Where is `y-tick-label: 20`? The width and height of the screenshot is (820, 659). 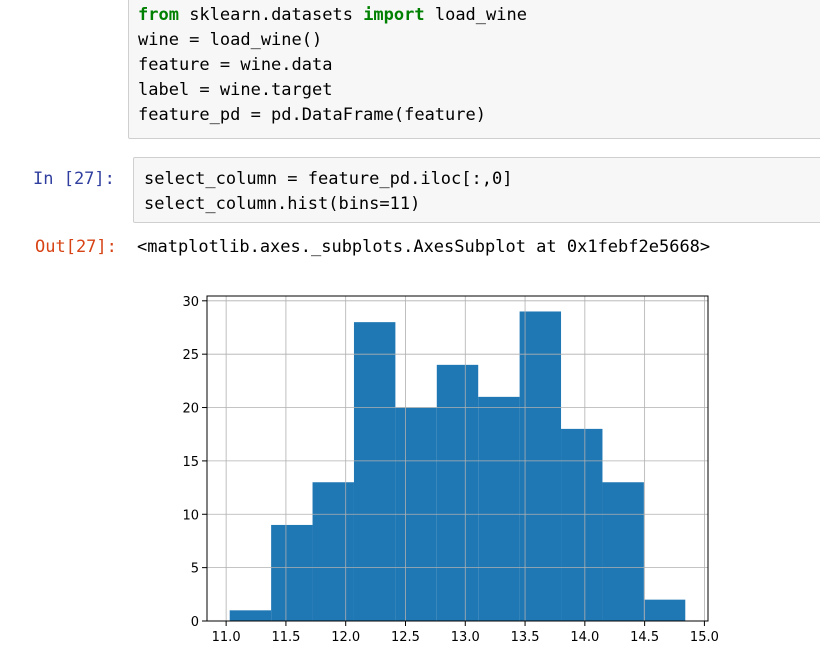 y-tick-label: 20 is located at coordinates (190, 409).